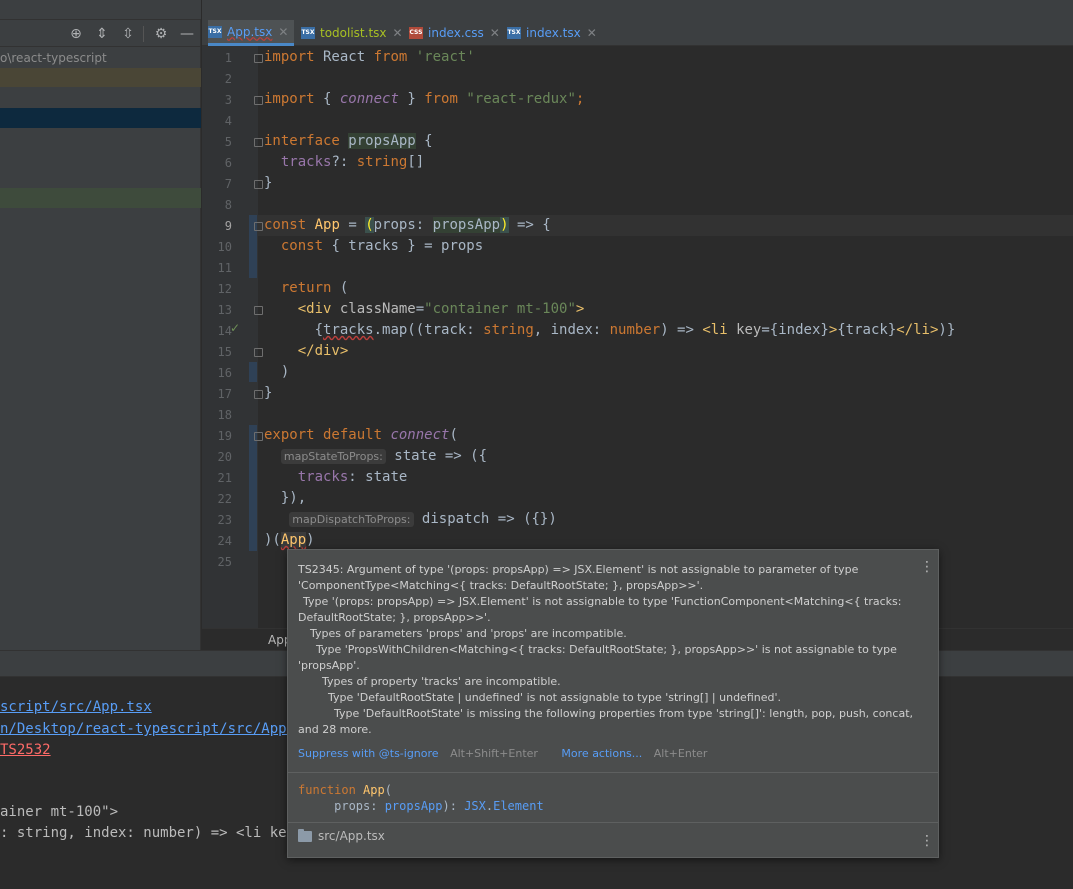 Image resolution: width=1073 pixels, height=889 pixels. What do you see at coordinates (228, 100) in the screenshot?
I see `line-number: 3` at bounding box center [228, 100].